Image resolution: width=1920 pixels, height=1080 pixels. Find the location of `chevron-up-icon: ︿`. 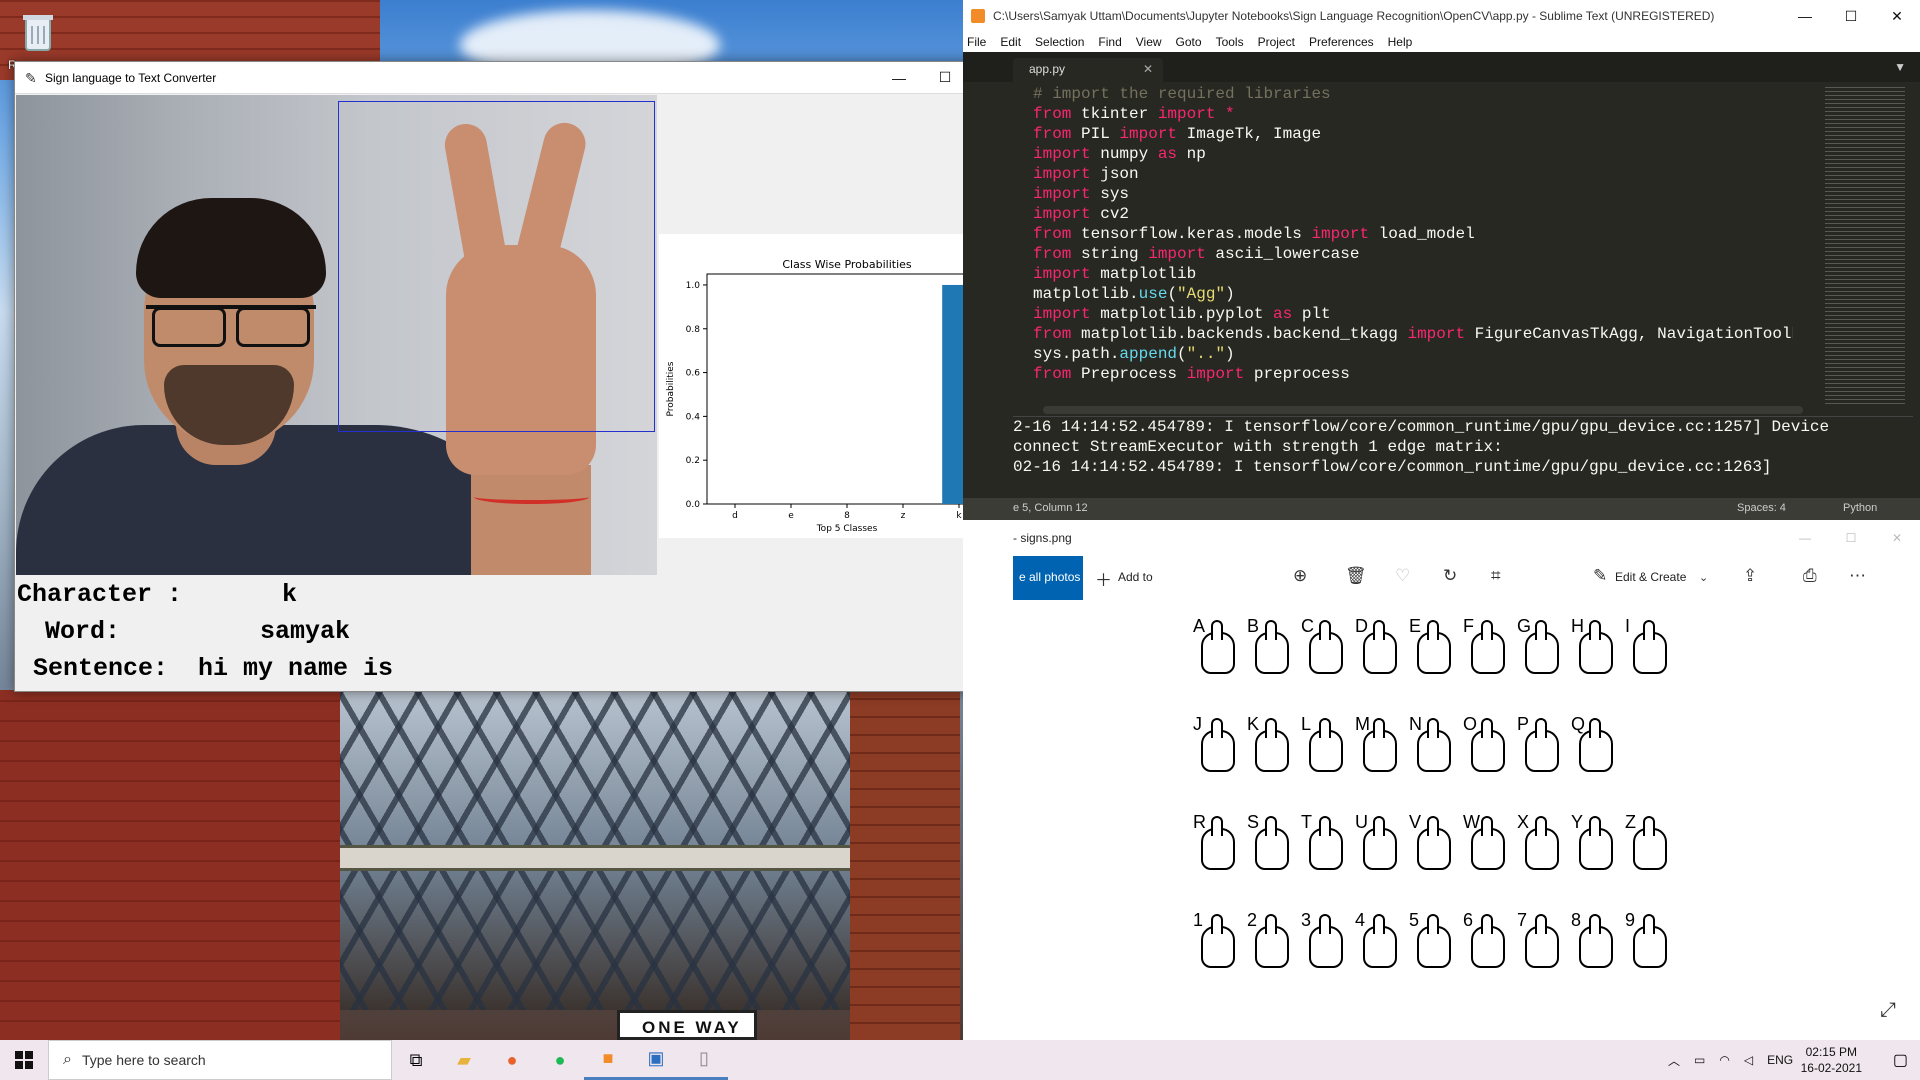

chevron-up-icon: ︿ is located at coordinates (1674, 1060).